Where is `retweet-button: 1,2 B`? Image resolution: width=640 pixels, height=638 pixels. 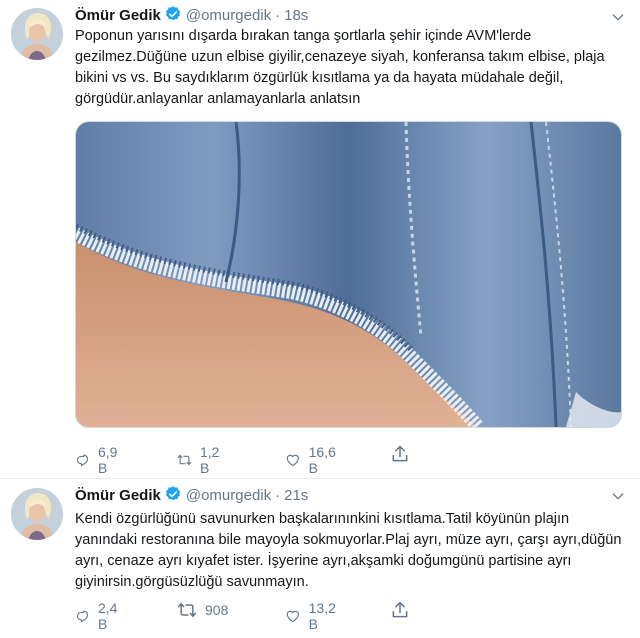 retweet-button: 1,2 B is located at coordinates (200, 460).